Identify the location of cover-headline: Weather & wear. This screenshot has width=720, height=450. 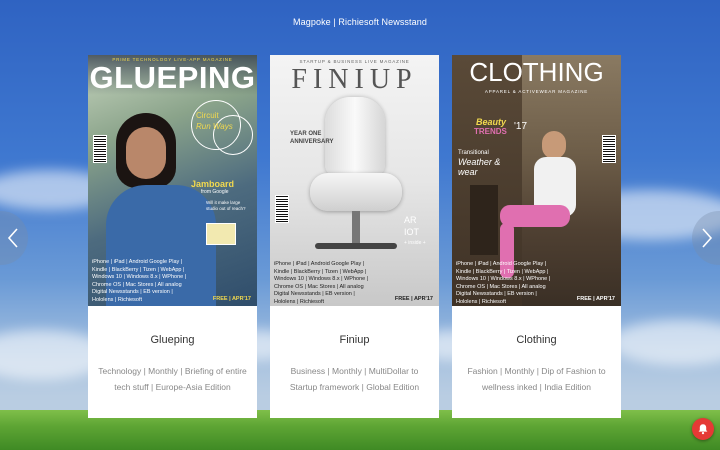
(479, 167).